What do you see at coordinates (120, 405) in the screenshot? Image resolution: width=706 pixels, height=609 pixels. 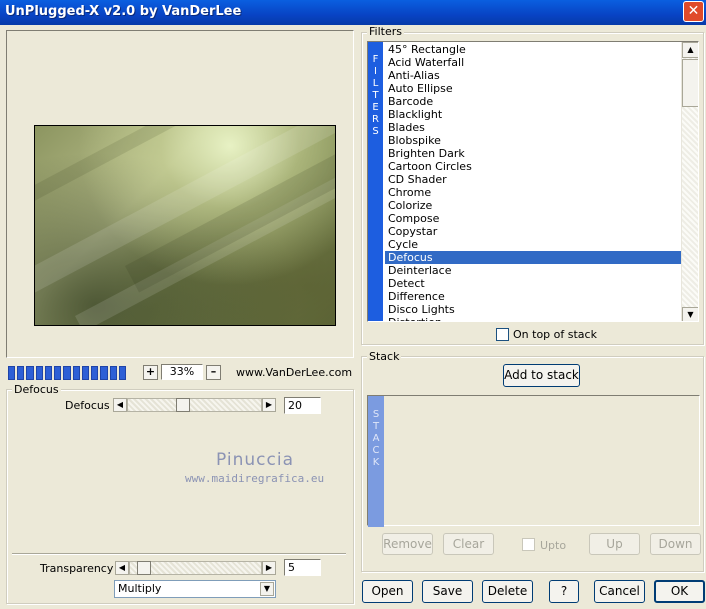 I see `defocus-left-arrow: ◀` at bounding box center [120, 405].